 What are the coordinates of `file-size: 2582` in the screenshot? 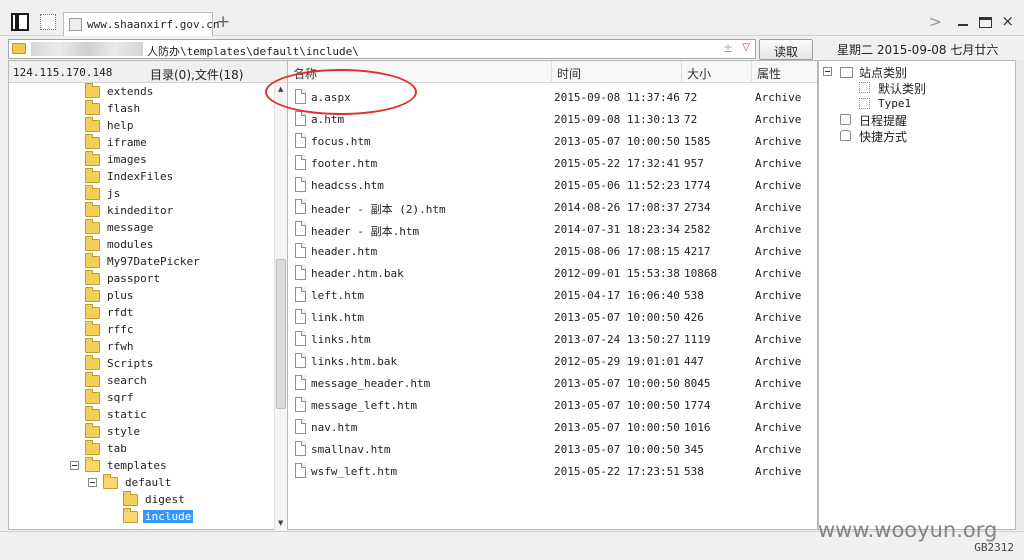 It's located at (697, 229).